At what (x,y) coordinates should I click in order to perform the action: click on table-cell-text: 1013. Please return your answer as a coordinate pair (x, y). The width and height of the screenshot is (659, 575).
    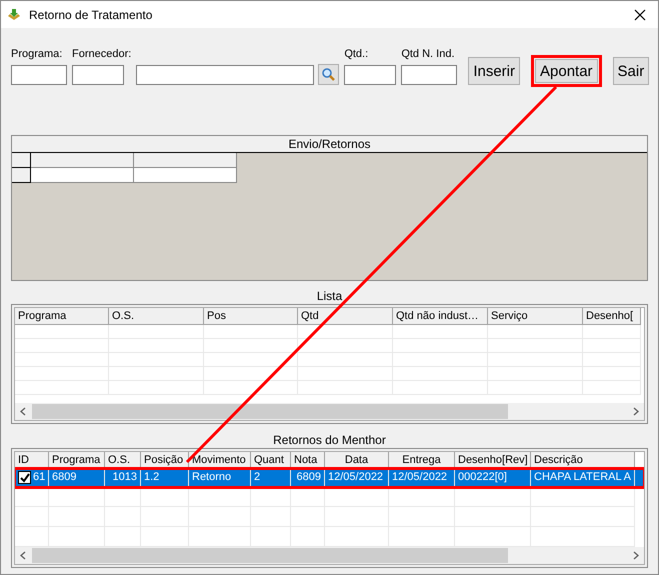
    Looking at the image, I should click on (124, 477).